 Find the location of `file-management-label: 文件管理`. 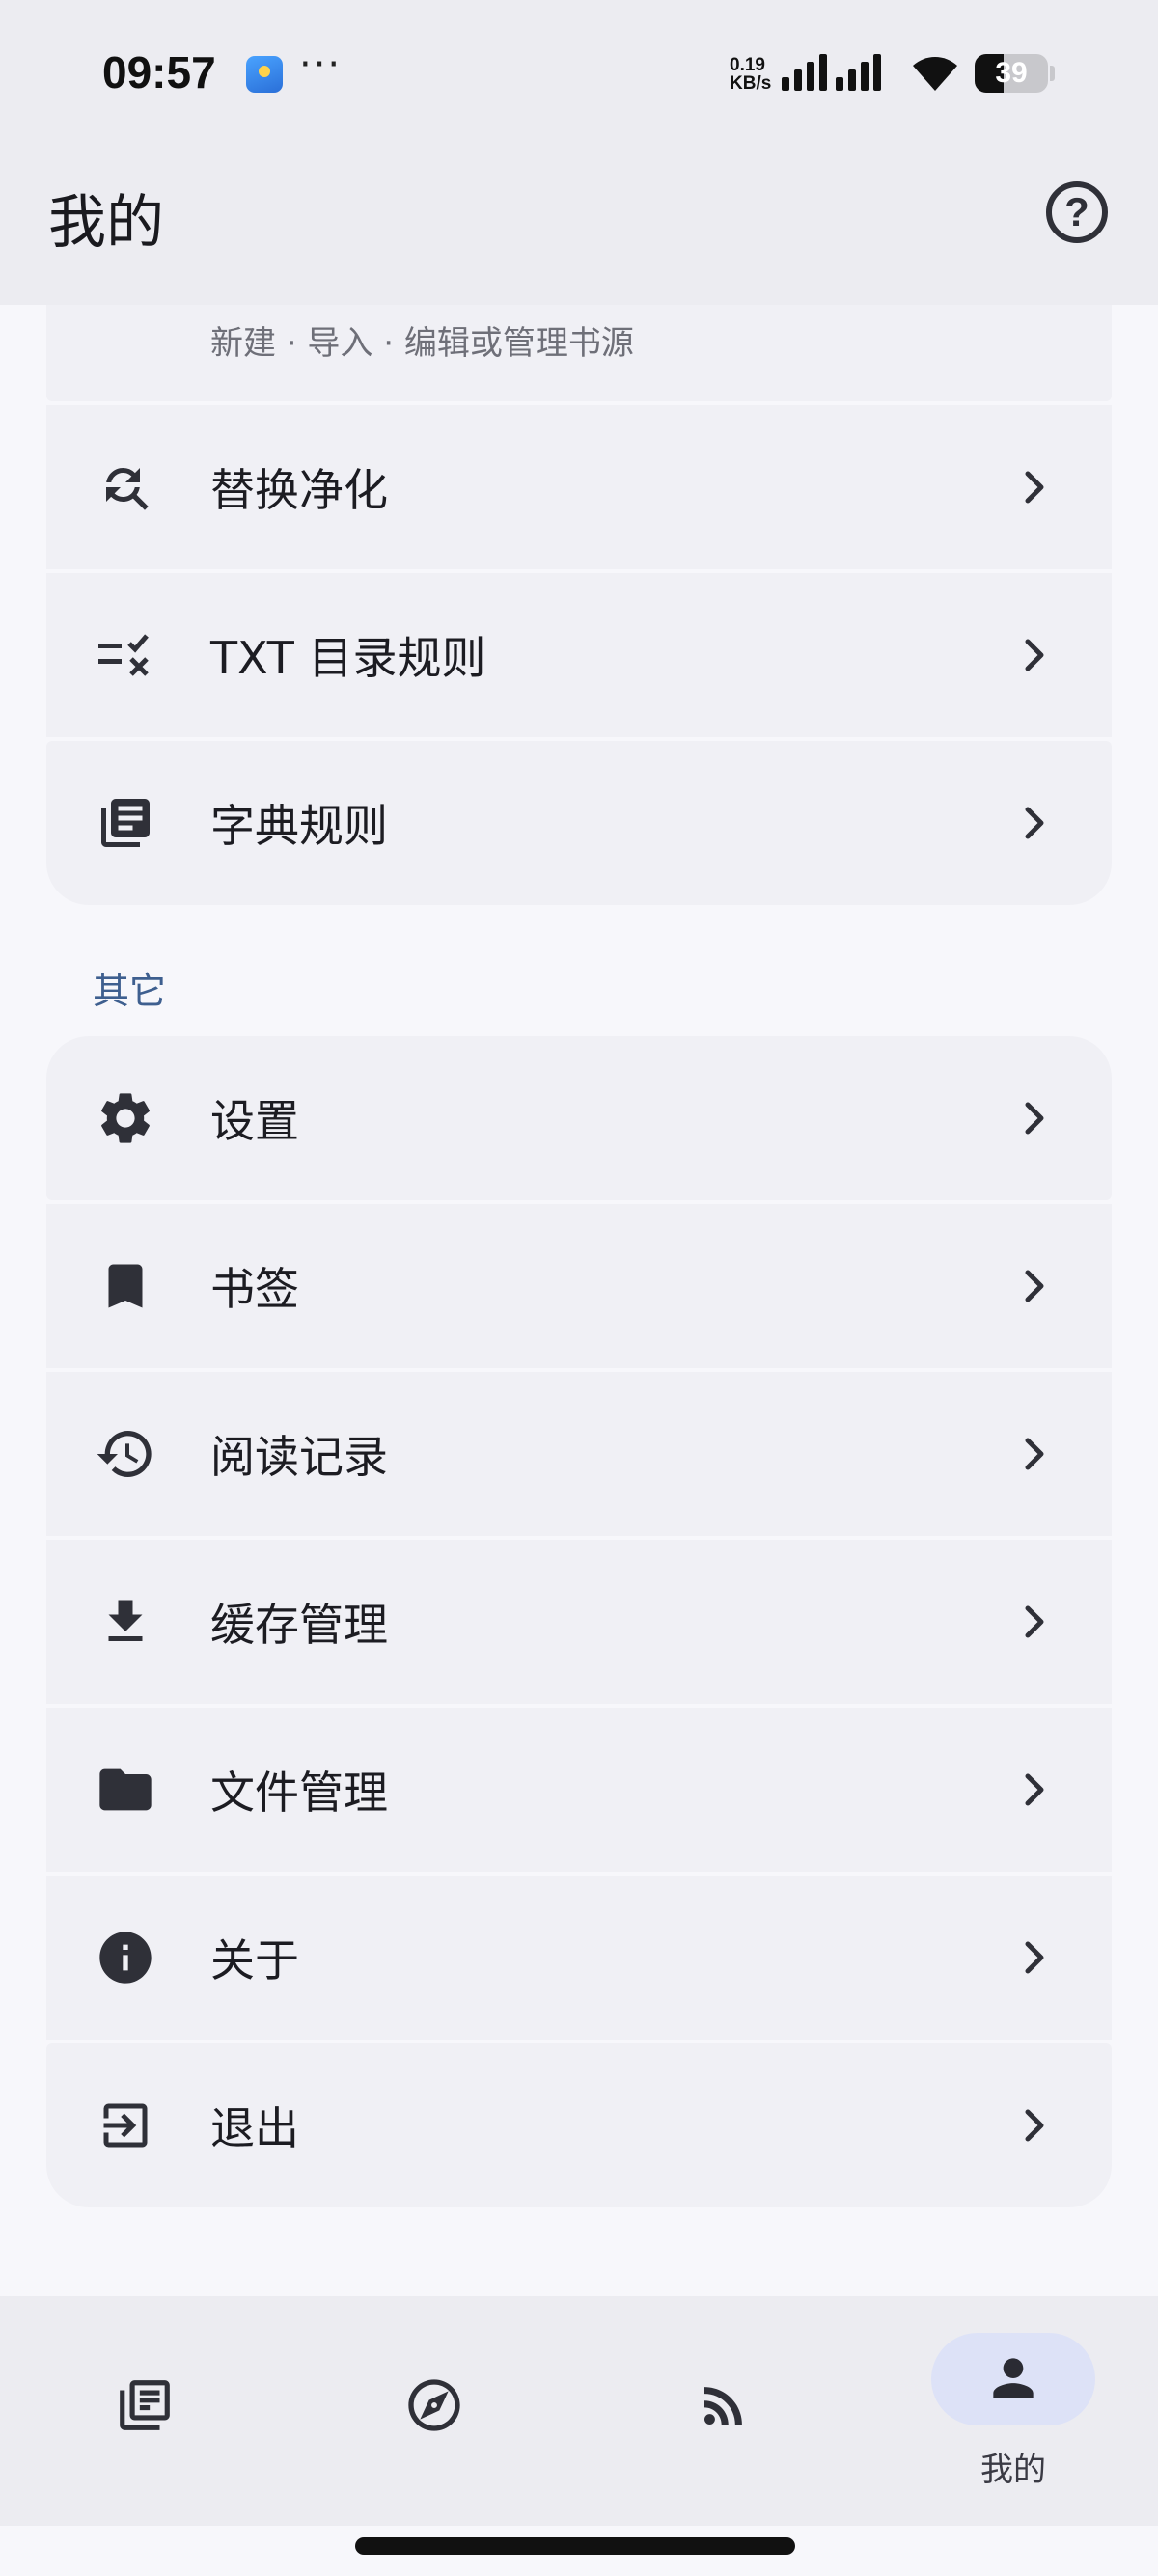

file-management-label: 文件管理 is located at coordinates (299, 1793).